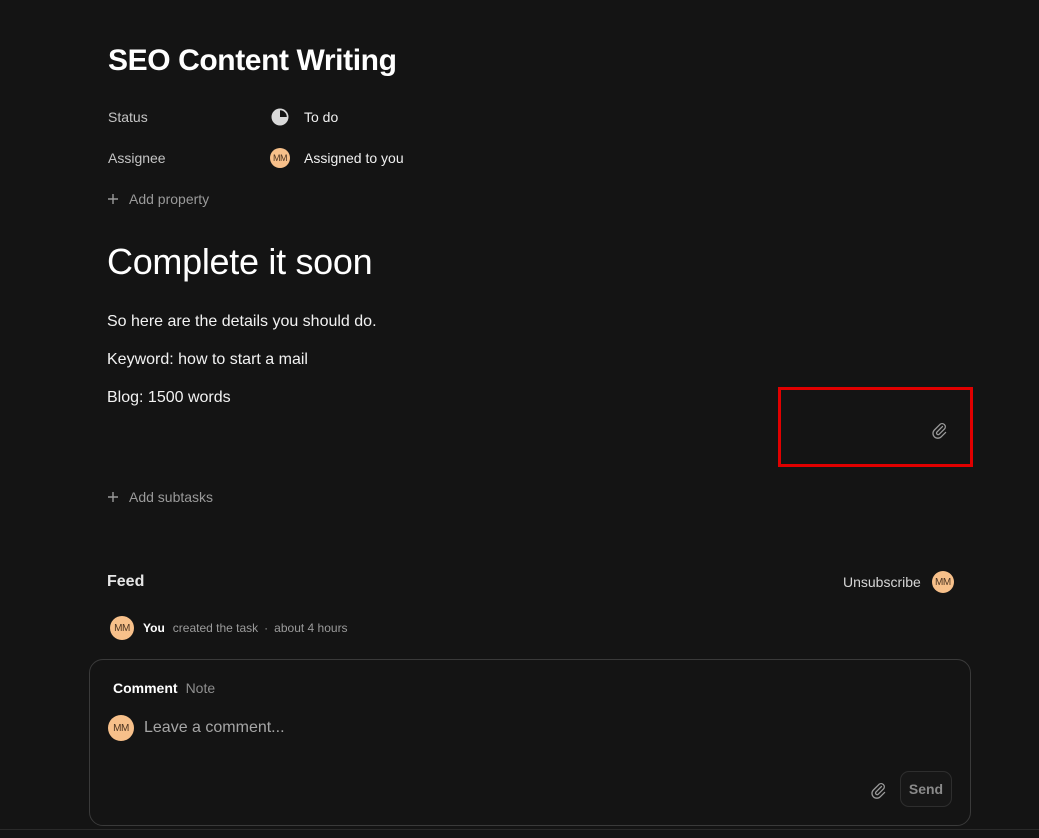 This screenshot has height=838, width=1039. What do you see at coordinates (137, 158) in the screenshot?
I see `property-label-assignee: Assignee` at bounding box center [137, 158].